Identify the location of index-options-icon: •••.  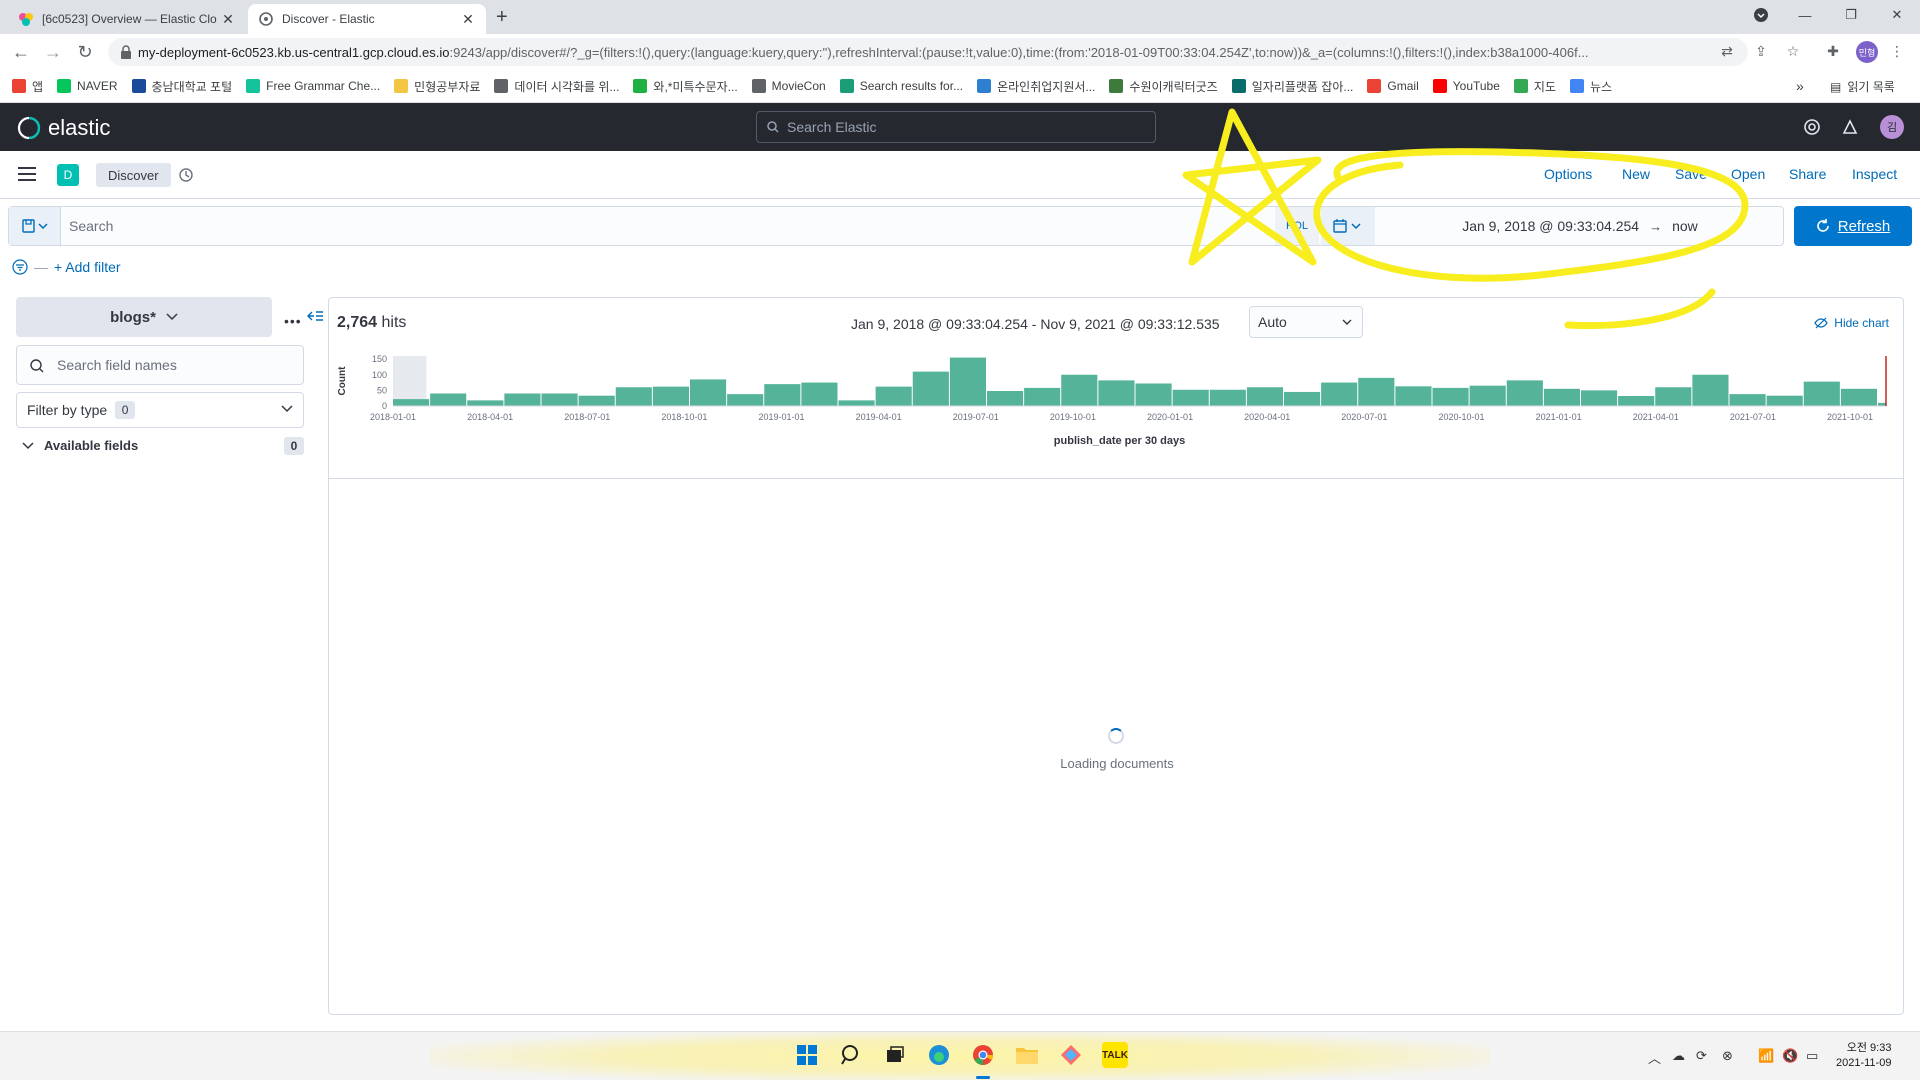
(293, 321).